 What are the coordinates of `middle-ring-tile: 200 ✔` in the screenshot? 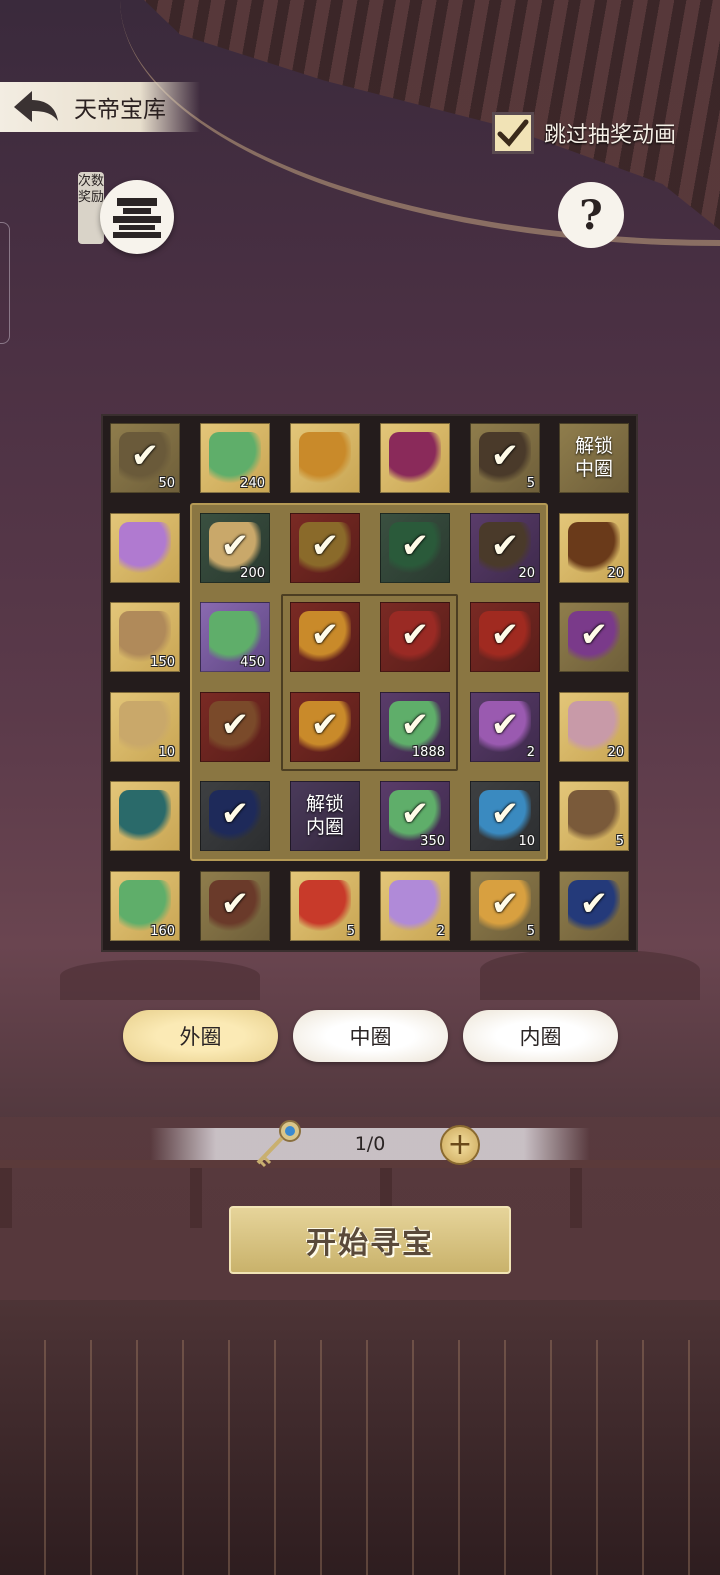 It's located at (235, 548).